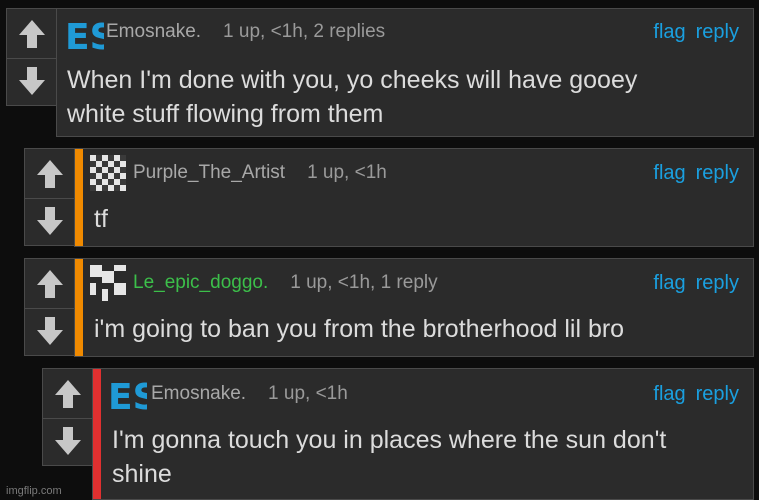  Describe the element at coordinates (200, 283) in the screenshot. I see `username-link: Le_epic_doggo.` at that location.